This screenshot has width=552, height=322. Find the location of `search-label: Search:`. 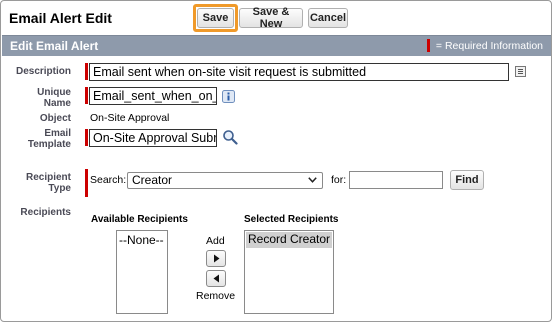

search-label: Search: is located at coordinates (108, 180).